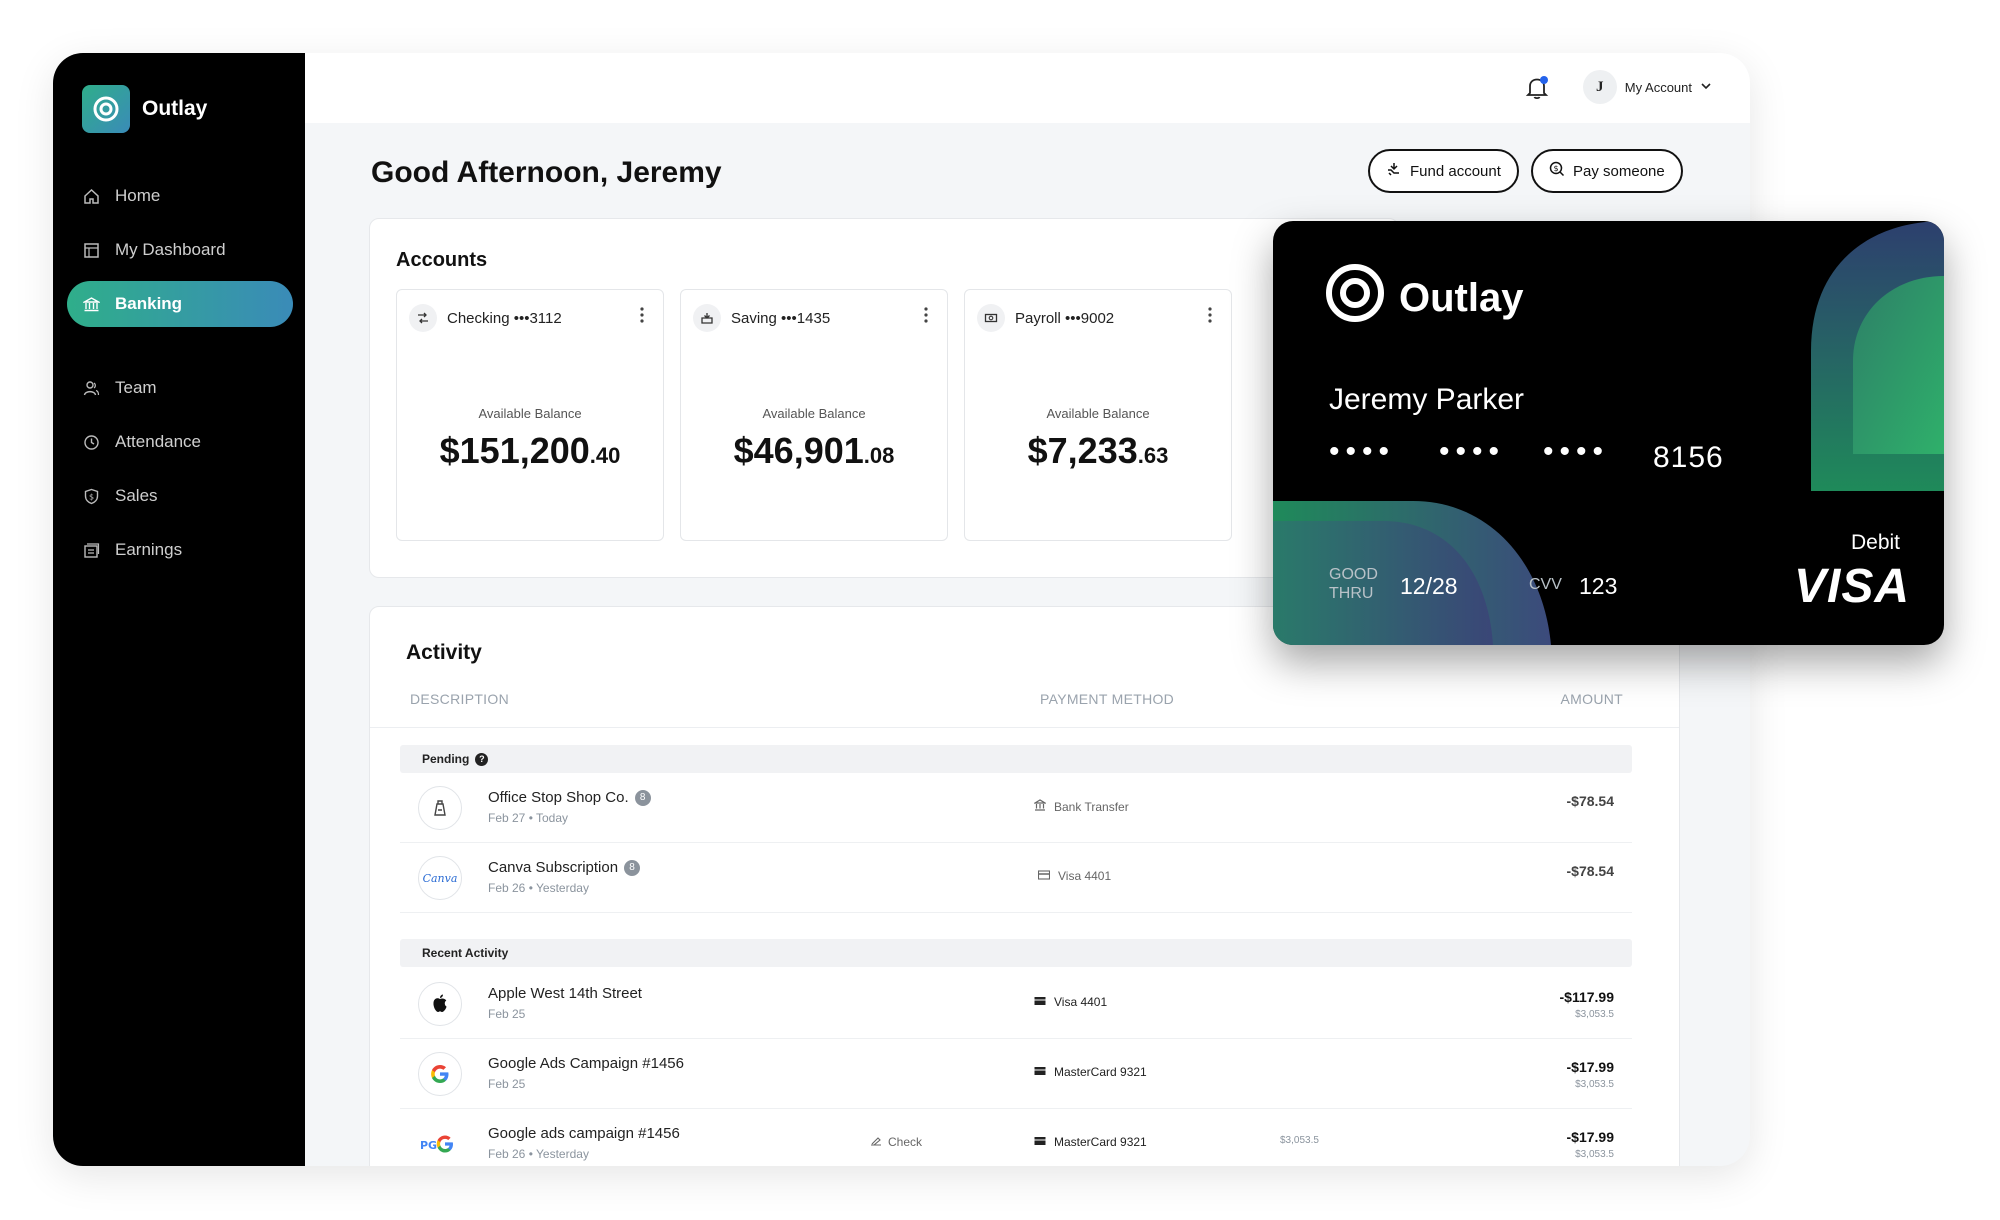  I want to click on earnings-icon, so click(91, 550).